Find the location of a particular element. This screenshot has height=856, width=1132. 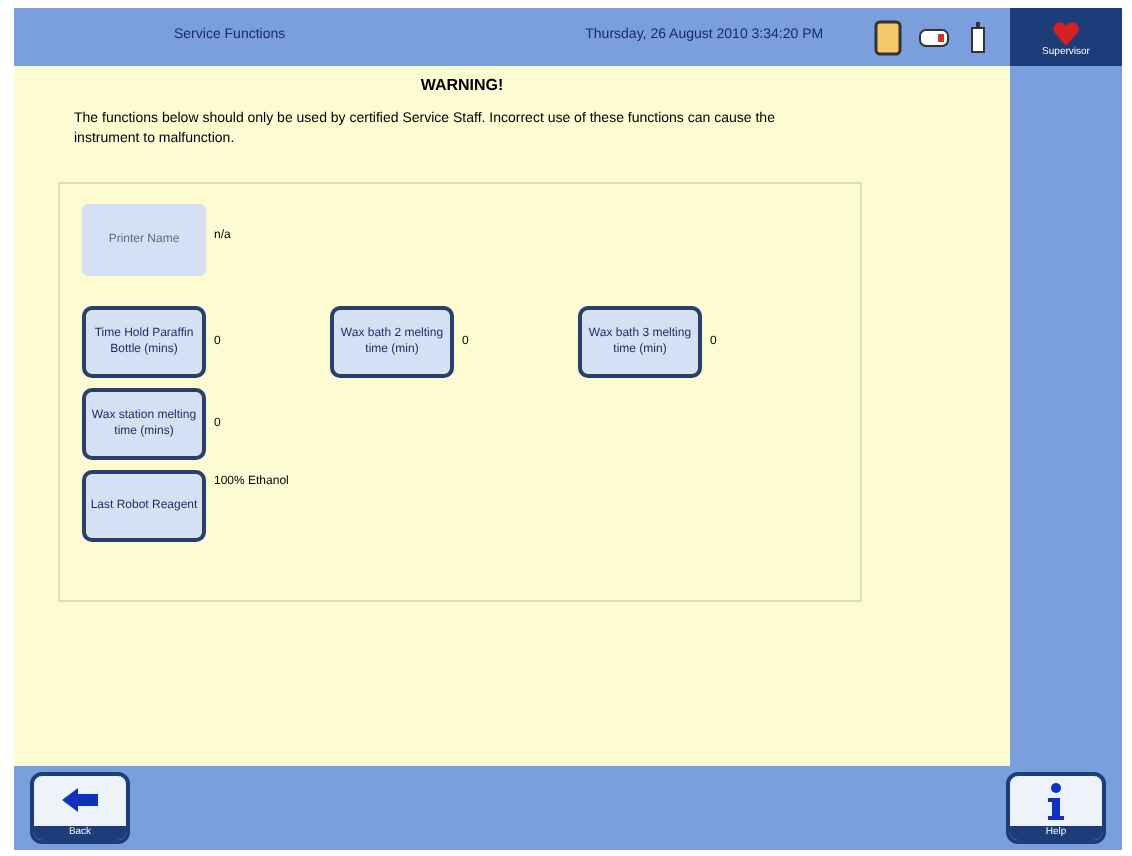

tag-icon is located at coordinates (934, 37).